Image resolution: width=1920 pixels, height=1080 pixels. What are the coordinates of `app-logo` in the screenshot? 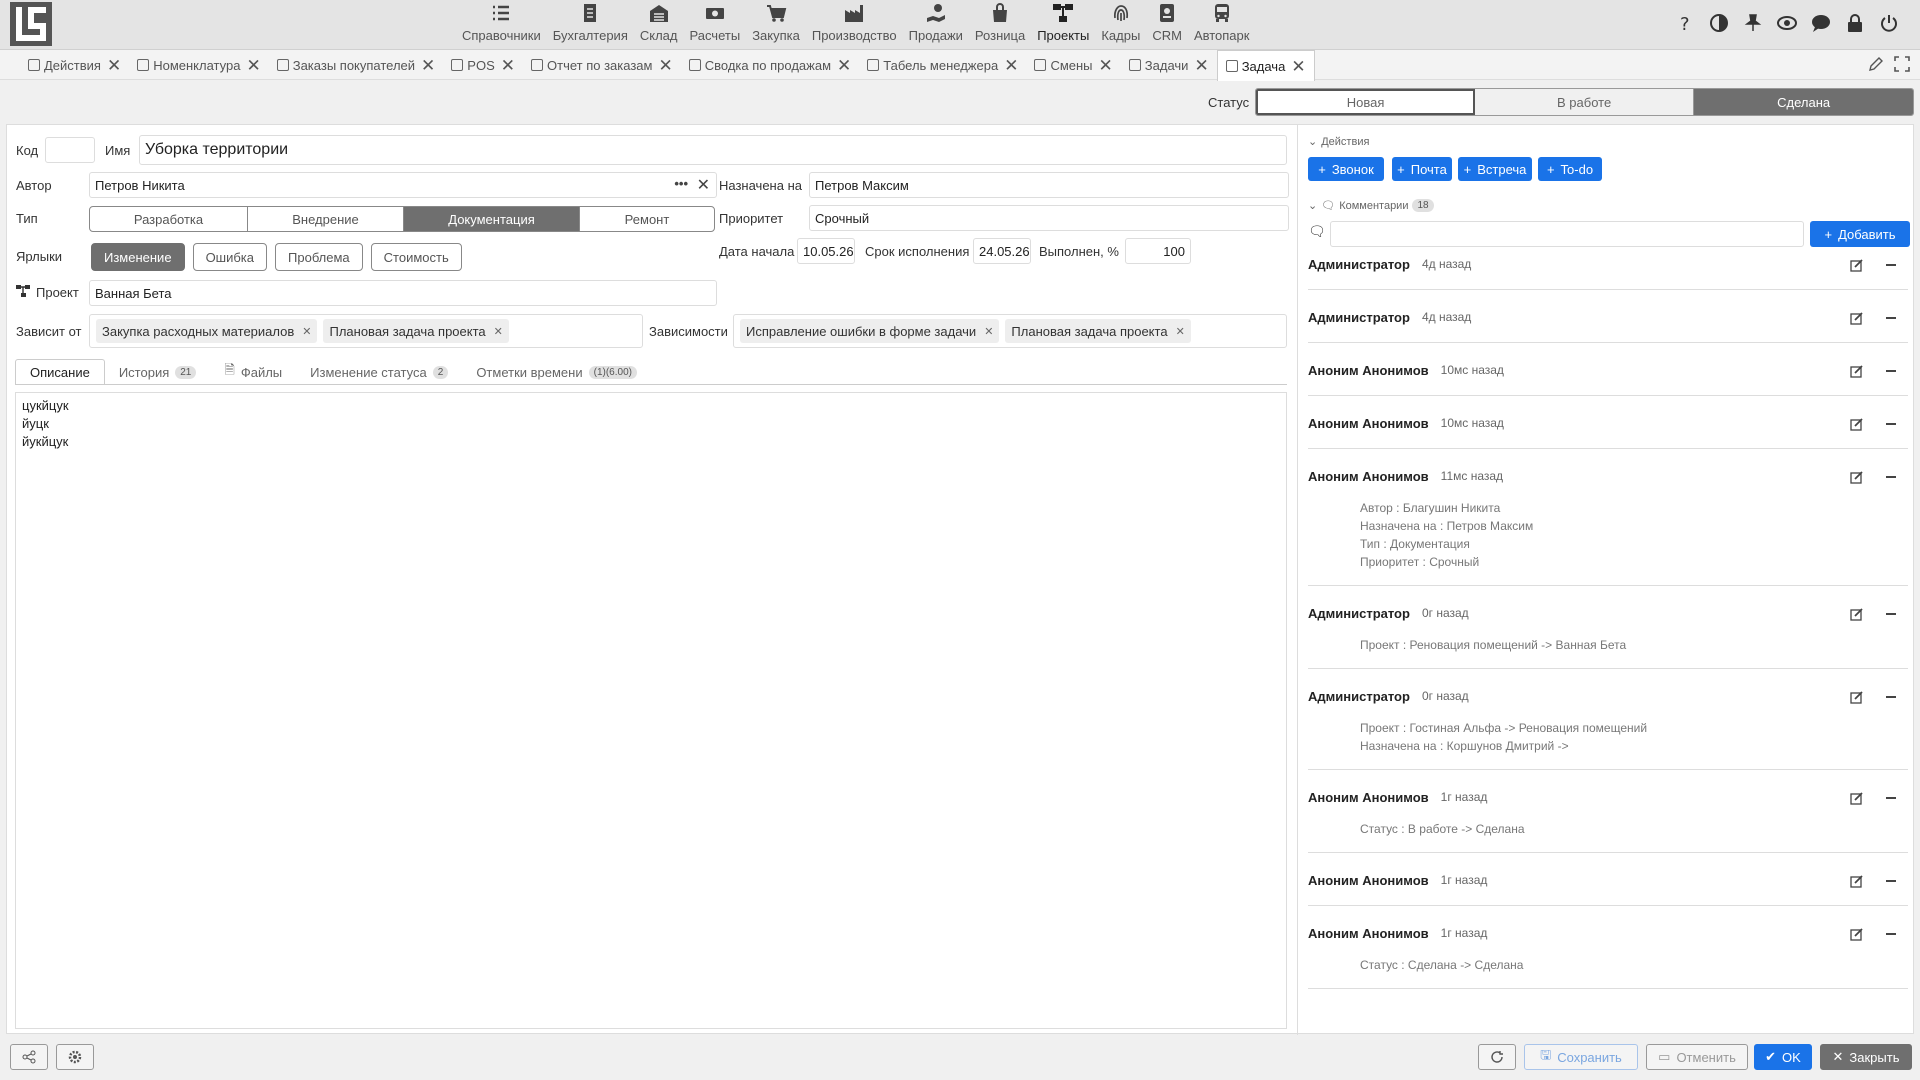 It's located at (31, 24).